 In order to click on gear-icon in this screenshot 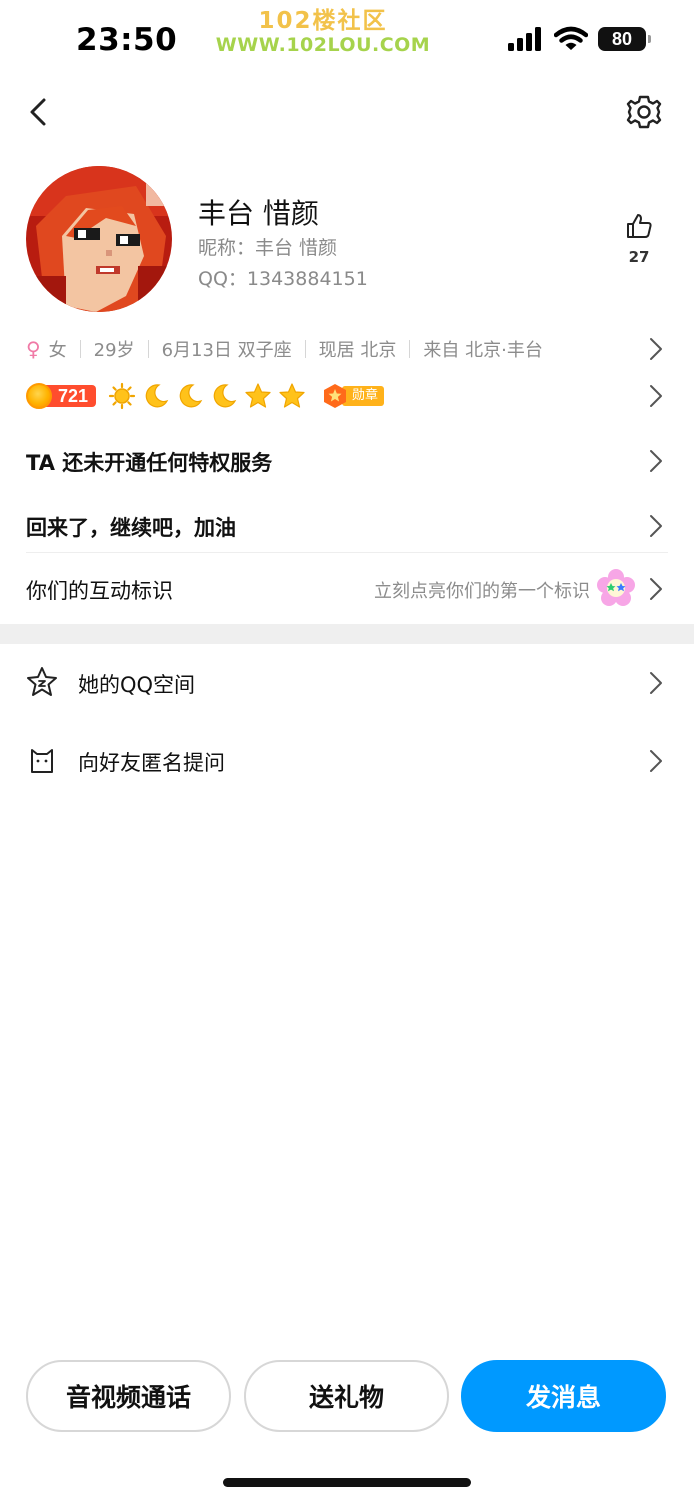, I will do `click(644, 112)`.